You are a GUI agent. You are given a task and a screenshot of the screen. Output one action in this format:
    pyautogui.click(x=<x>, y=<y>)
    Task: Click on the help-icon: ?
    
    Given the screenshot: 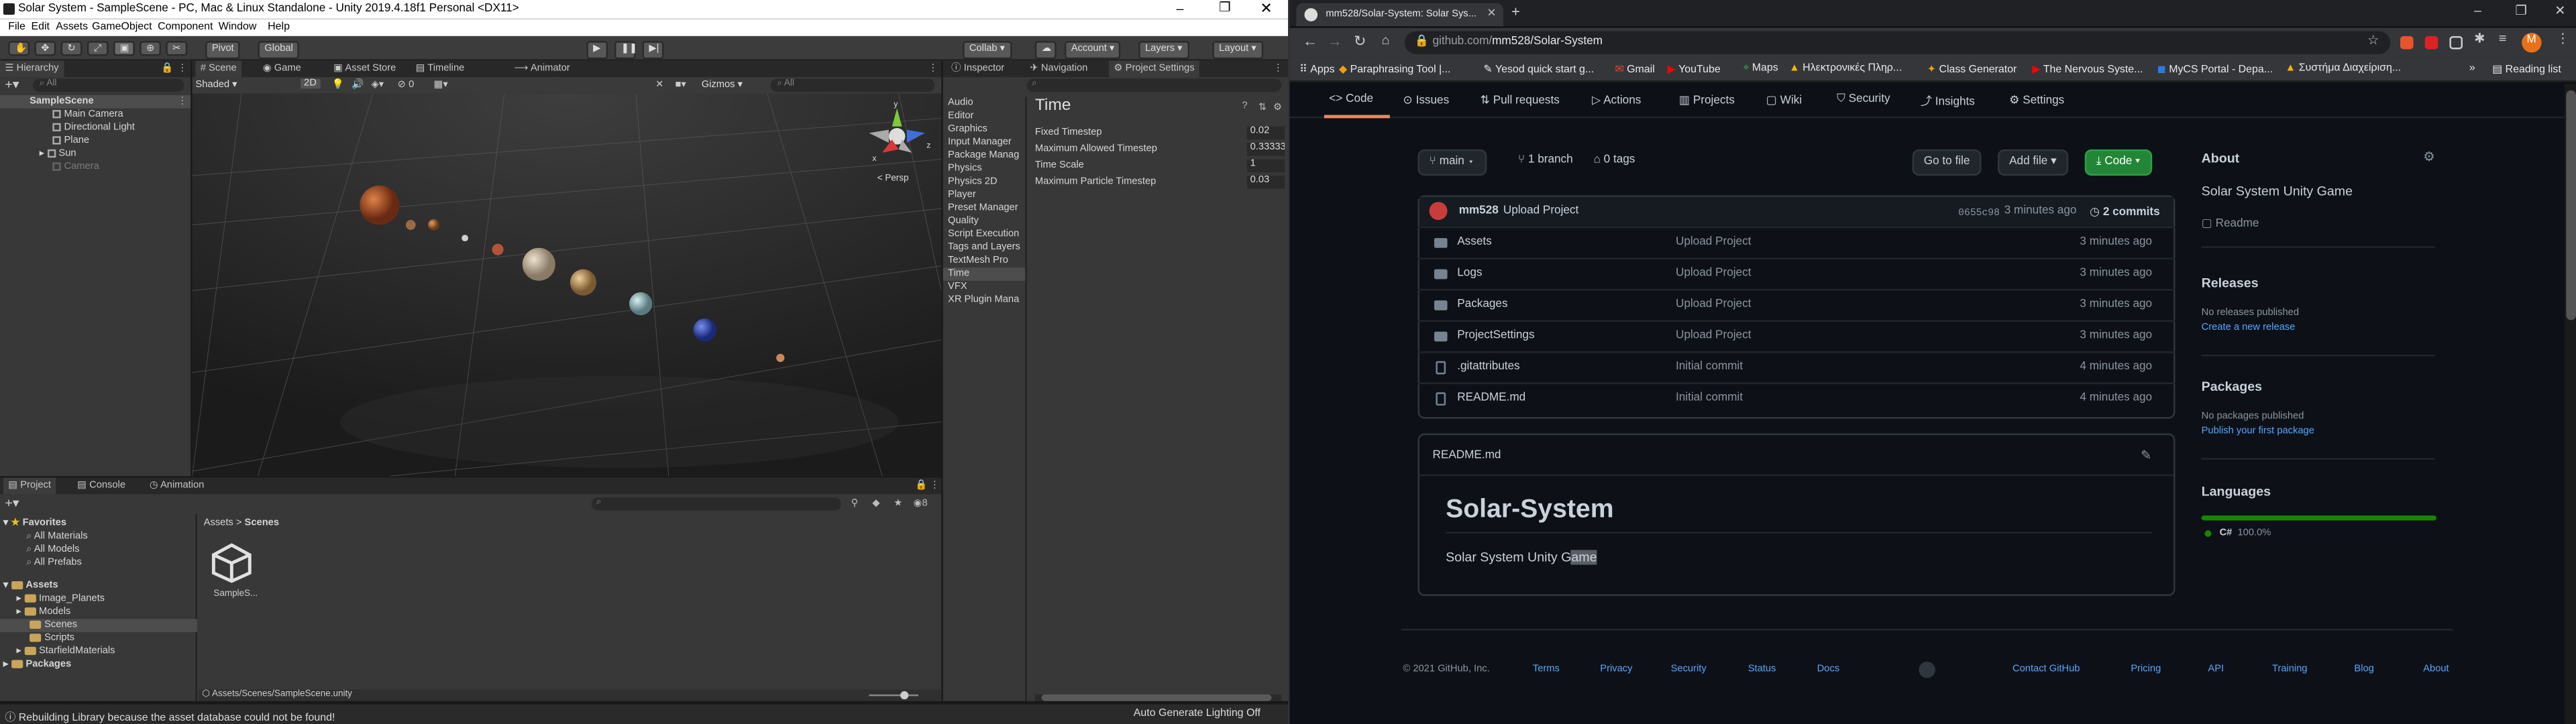 What is the action you would take?
    pyautogui.click(x=1244, y=107)
    